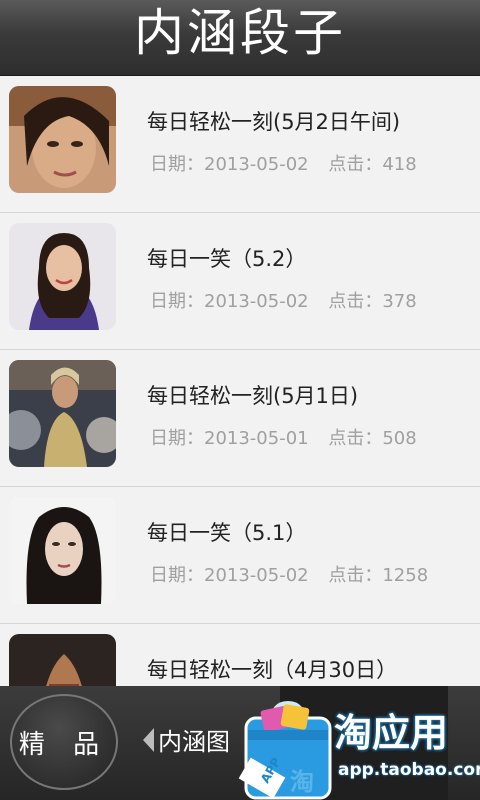 The height and width of the screenshot is (800, 480). I want to click on item-clicks: 点击：508, so click(372, 438).